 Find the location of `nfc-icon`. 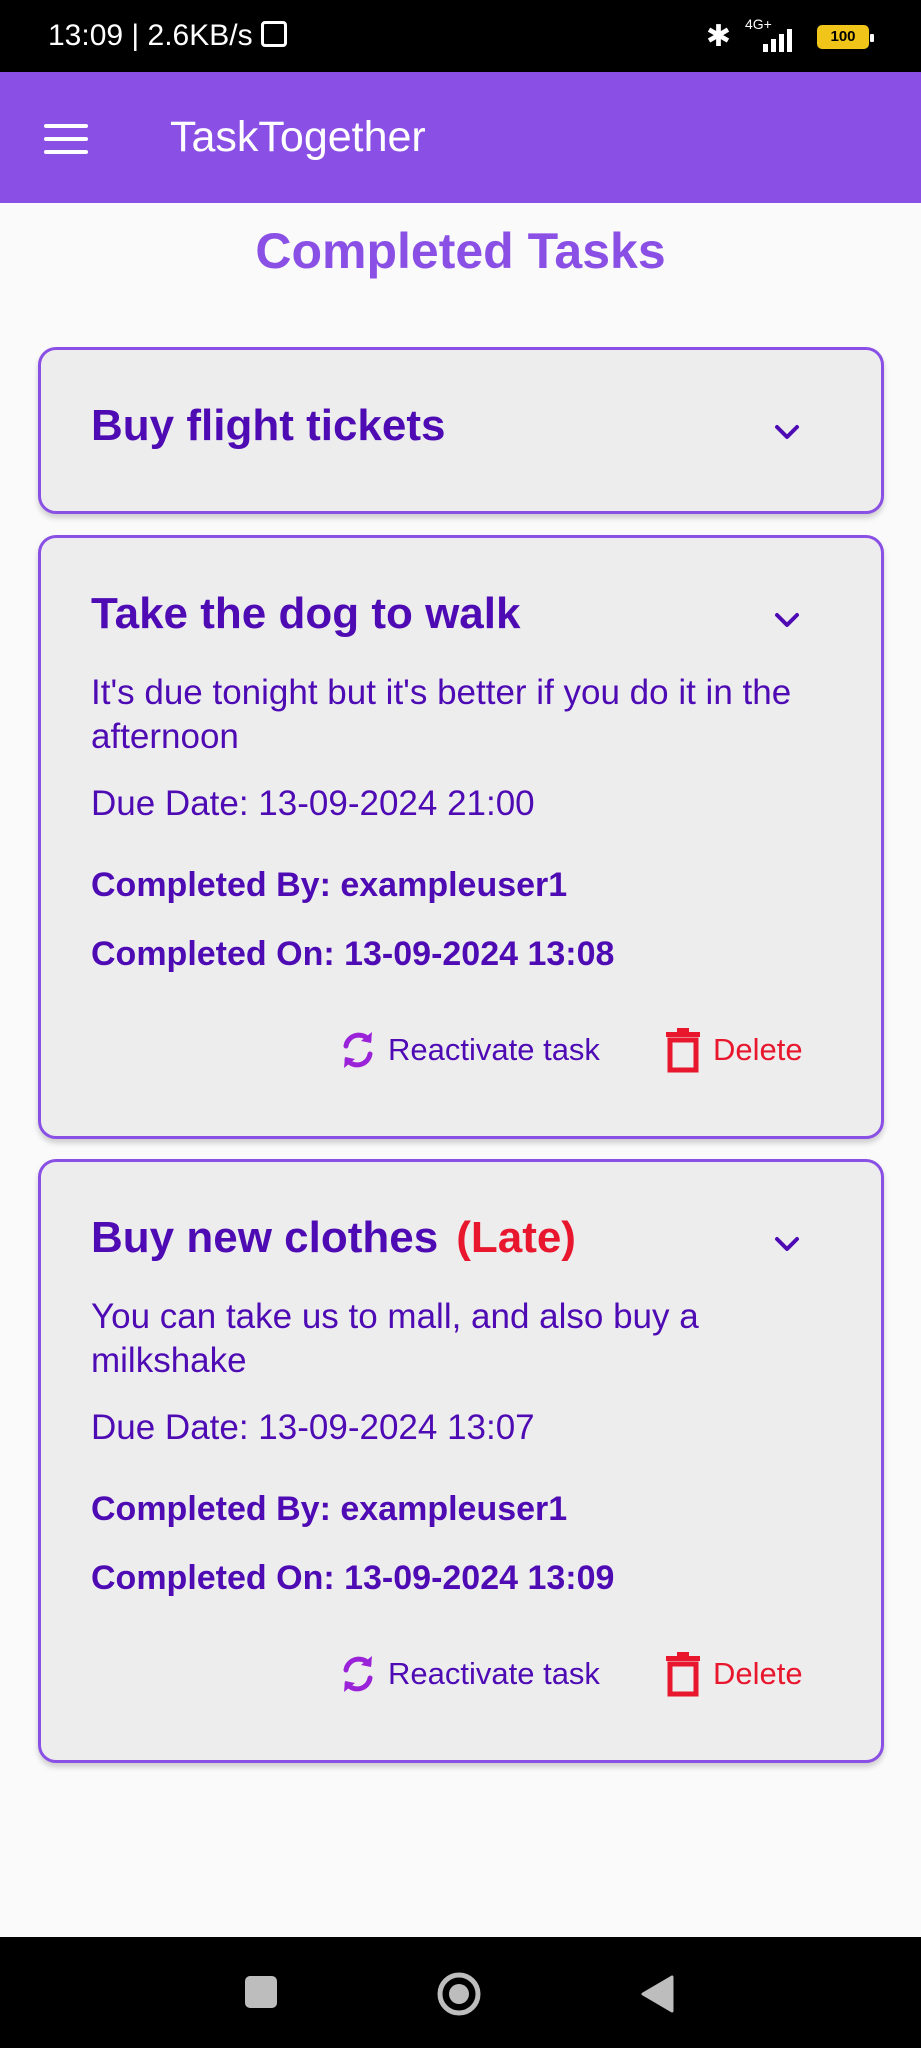

nfc-icon is located at coordinates (273, 34).